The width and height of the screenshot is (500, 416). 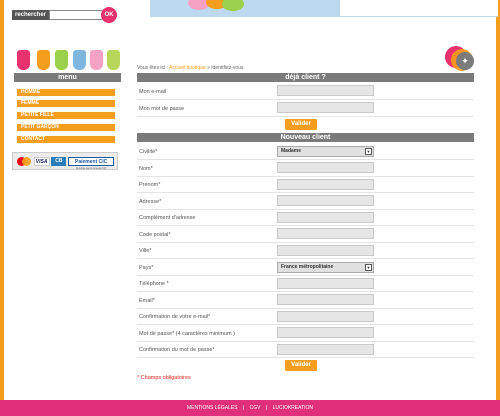 I want to click on complement-adresse-input, so click(x=325, y=217).